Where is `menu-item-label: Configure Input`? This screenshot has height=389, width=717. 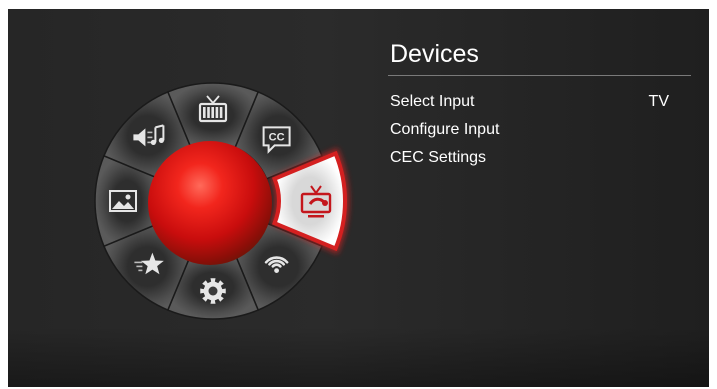
menu-item-label: Configure Input is located at coordinates (445, 129).